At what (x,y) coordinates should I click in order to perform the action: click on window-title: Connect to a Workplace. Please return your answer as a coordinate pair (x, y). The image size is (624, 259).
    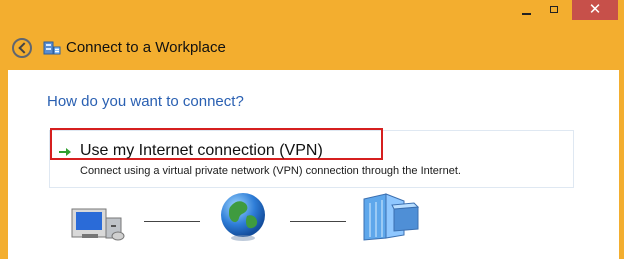
    Looking at the image, I should click on (146, 47).